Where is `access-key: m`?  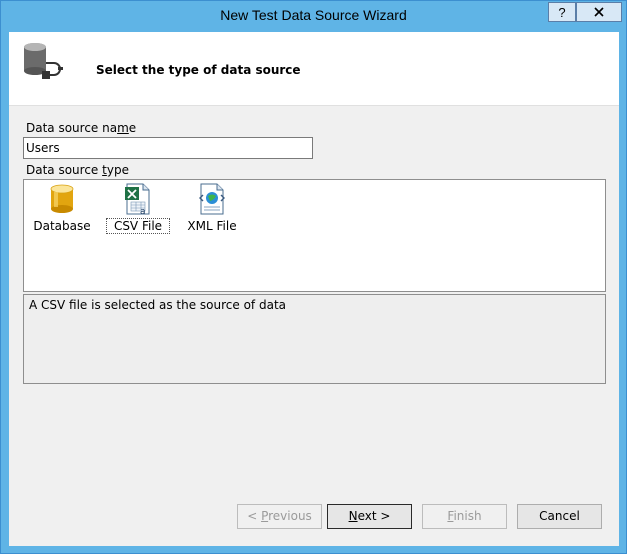
access-key: m is located at coordinates (123, 128).